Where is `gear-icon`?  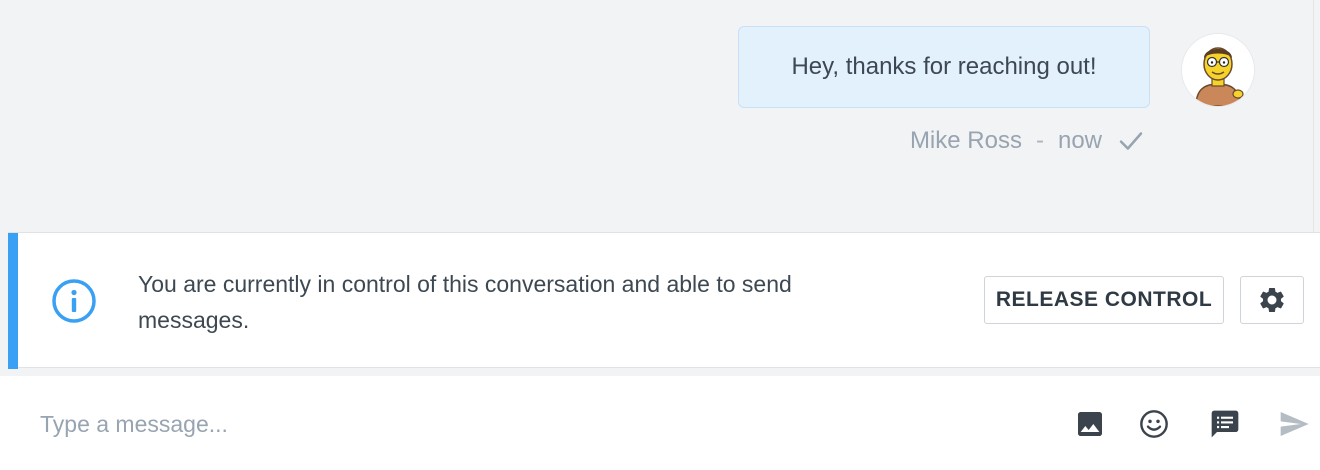 gear-icon is located at coordinates (1272, 299).